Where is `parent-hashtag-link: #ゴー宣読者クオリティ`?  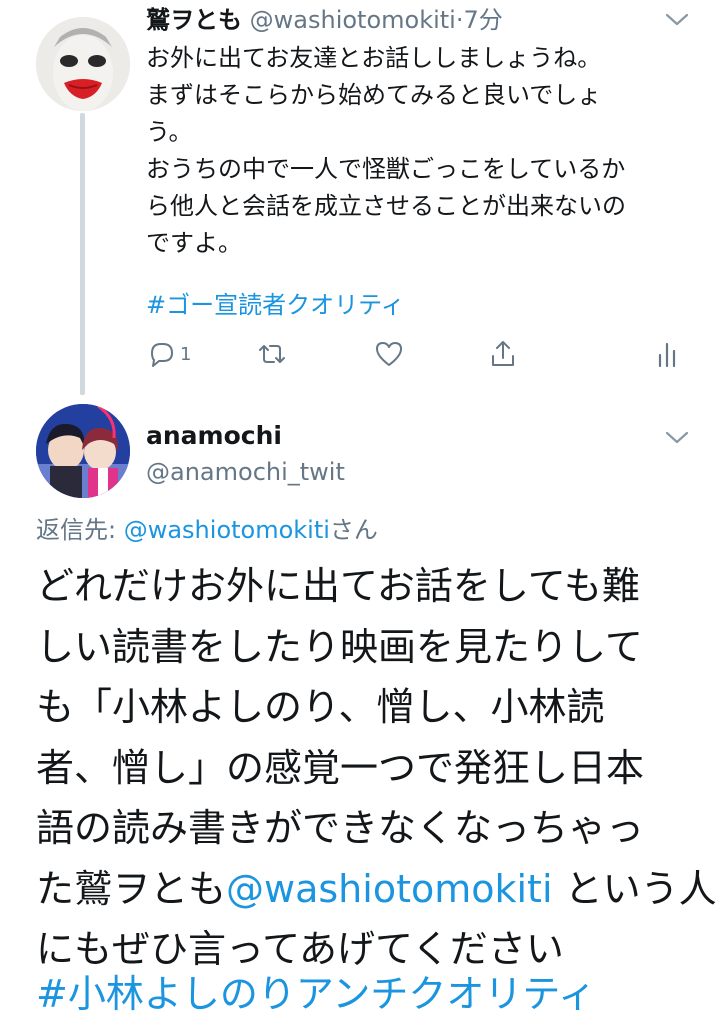 parent-hashtag-link: #ゴー宣読者クオリティ is located at coordinates (275, 305).